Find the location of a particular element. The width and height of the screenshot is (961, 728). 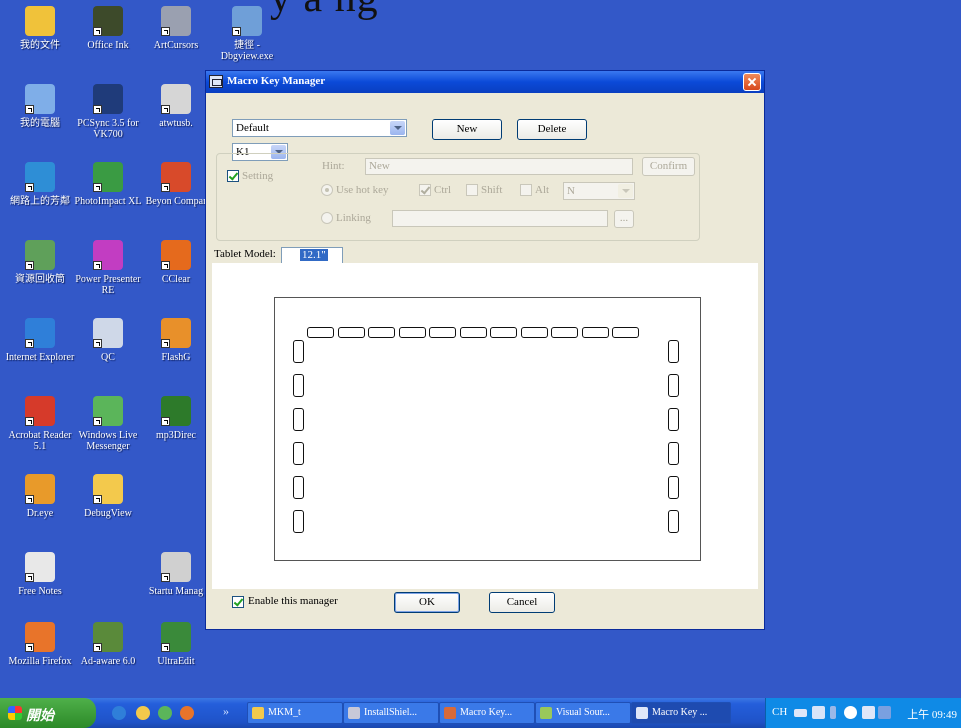

folder-quicklaunch-icon is located at coordinates (143, 713).